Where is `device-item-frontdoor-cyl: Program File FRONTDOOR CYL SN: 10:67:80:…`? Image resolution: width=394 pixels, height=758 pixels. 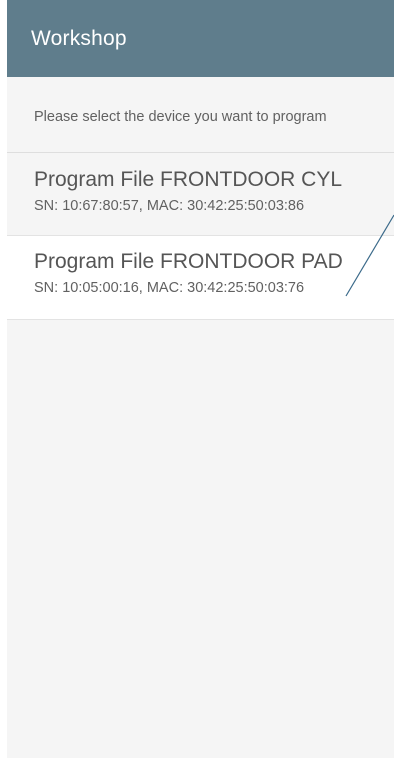
device-item-frontdoor-cyl: Program File FRONTDOOR CYL SN: 10:67:80:… is located at coordinates (200, 194).